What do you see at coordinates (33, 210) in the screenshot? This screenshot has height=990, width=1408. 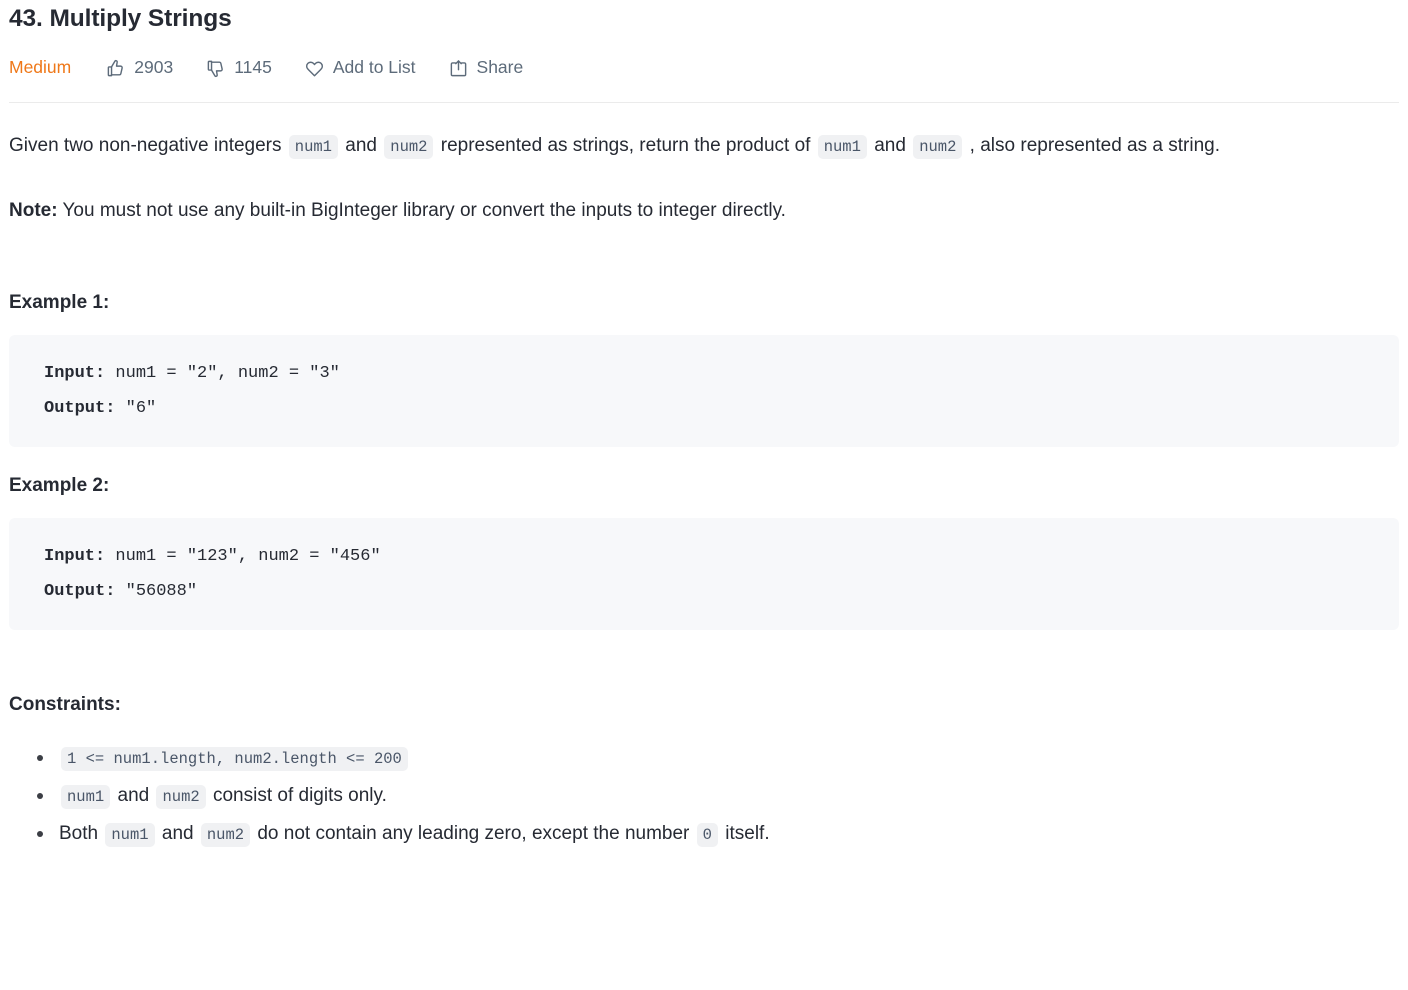 I see `note-label: Note:` at bounding box center [33, 210].